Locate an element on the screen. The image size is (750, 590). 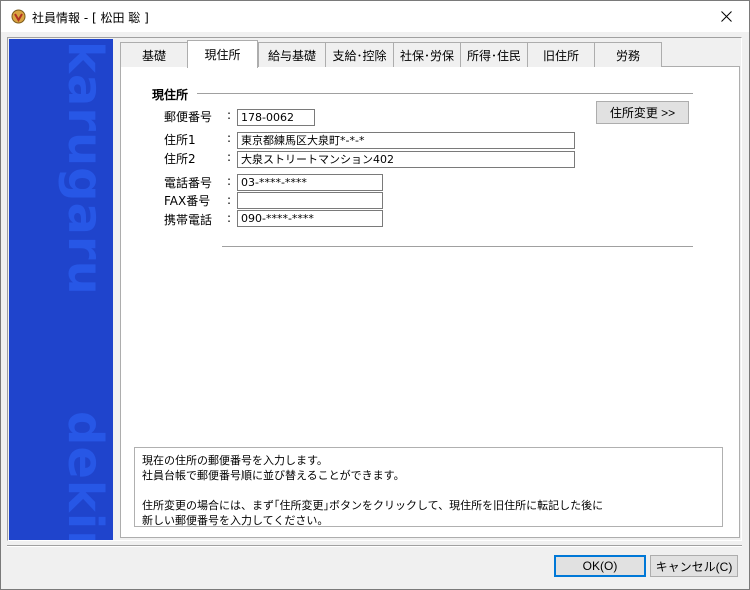
close-icon is located at coordinates (726, 16).